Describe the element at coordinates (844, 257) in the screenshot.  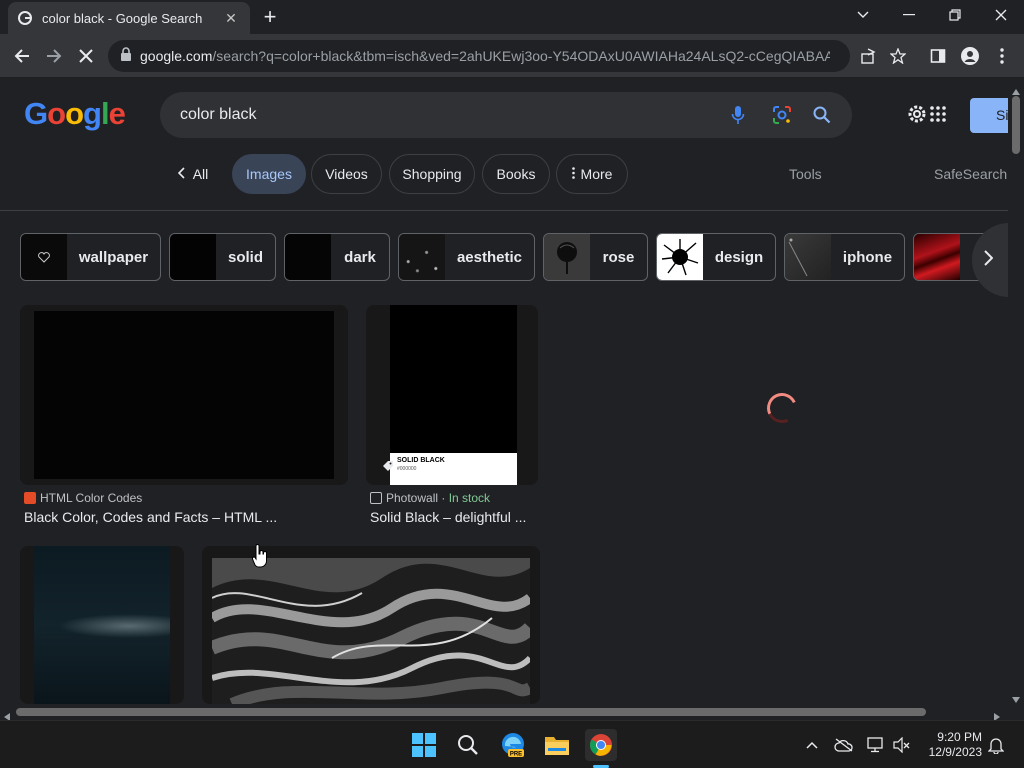
I see `filter-chip-iphone: iphone` at that location.